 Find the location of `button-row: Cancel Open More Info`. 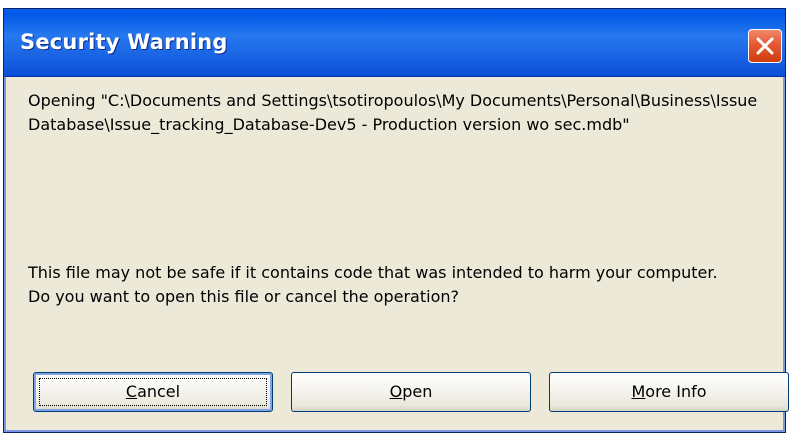

button-row: Cancel Open More Info is located at coordinates (411, 392).